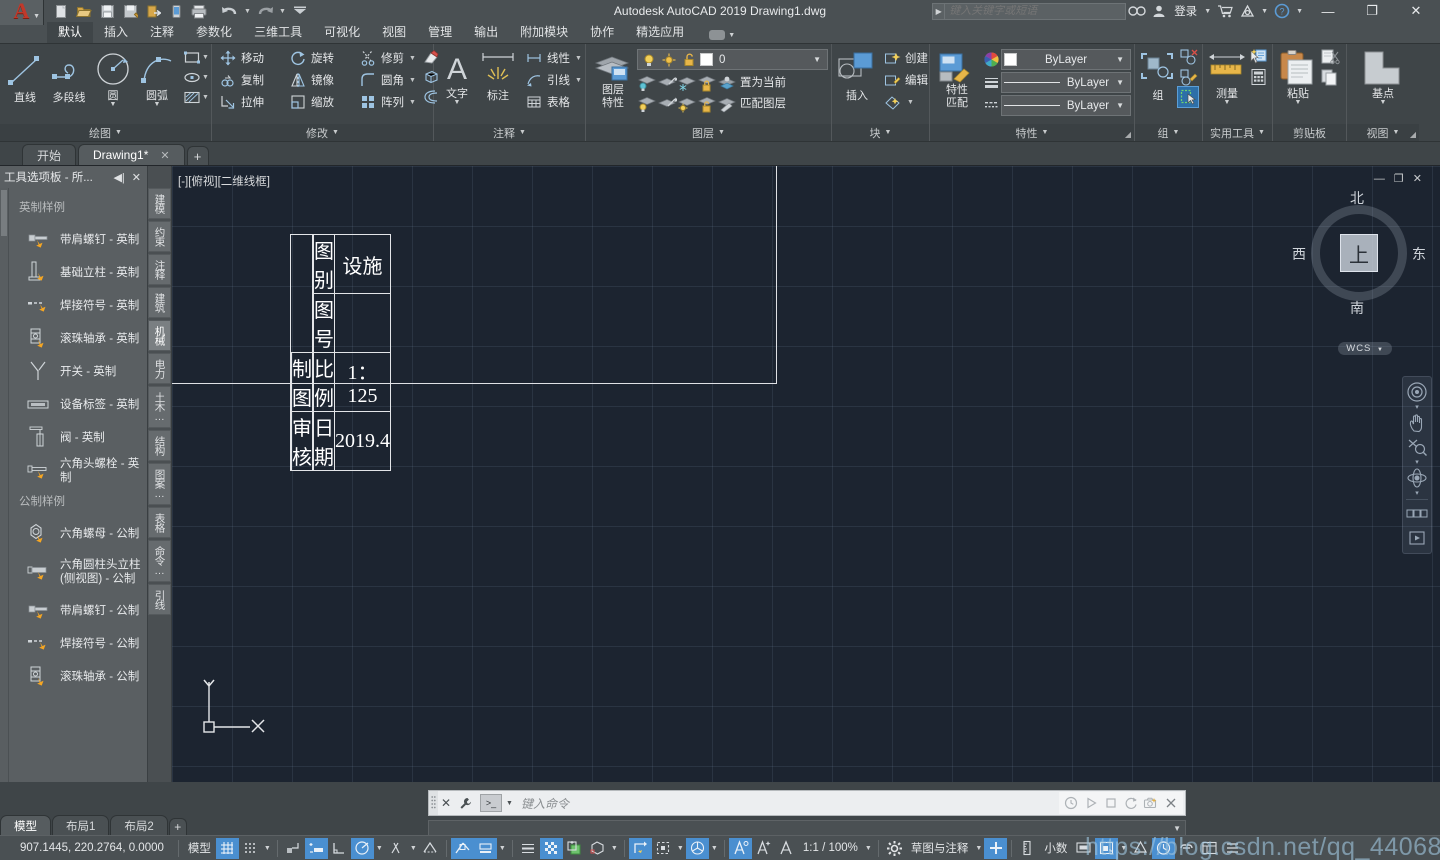 This screenshot has width=1440, height=860. I want to click on layer-unlock-icon, so click(688, 60).